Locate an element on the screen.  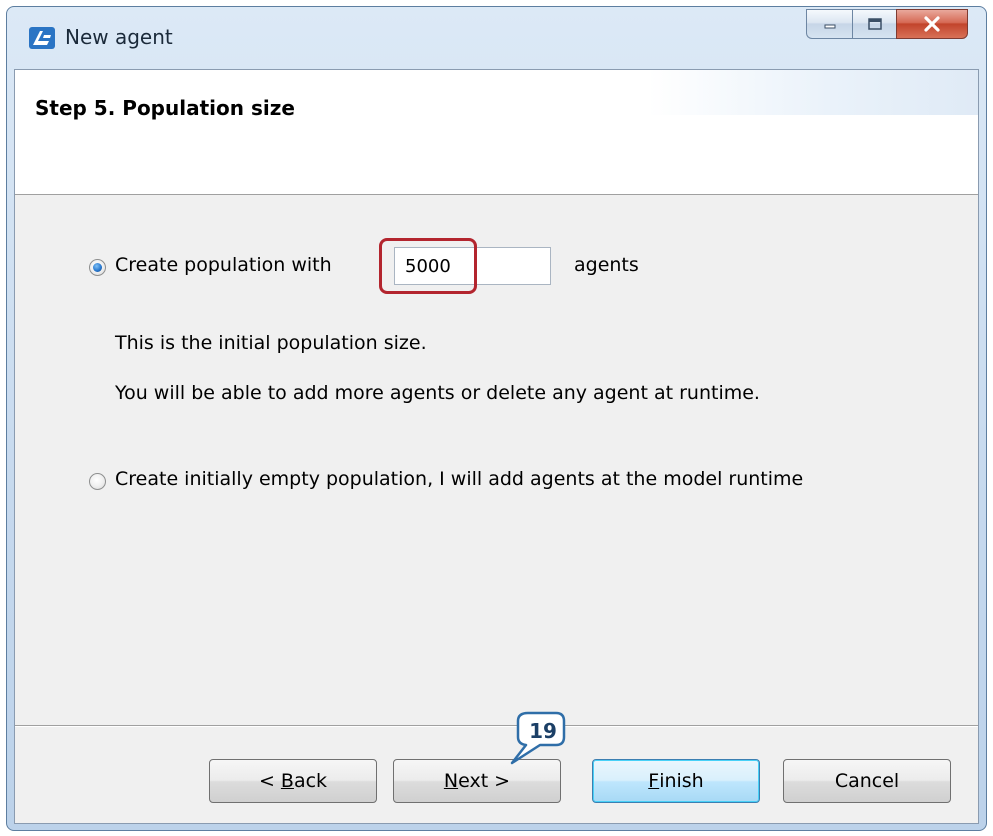
step-callout-number: 19 is located at coordinates (543, 731).